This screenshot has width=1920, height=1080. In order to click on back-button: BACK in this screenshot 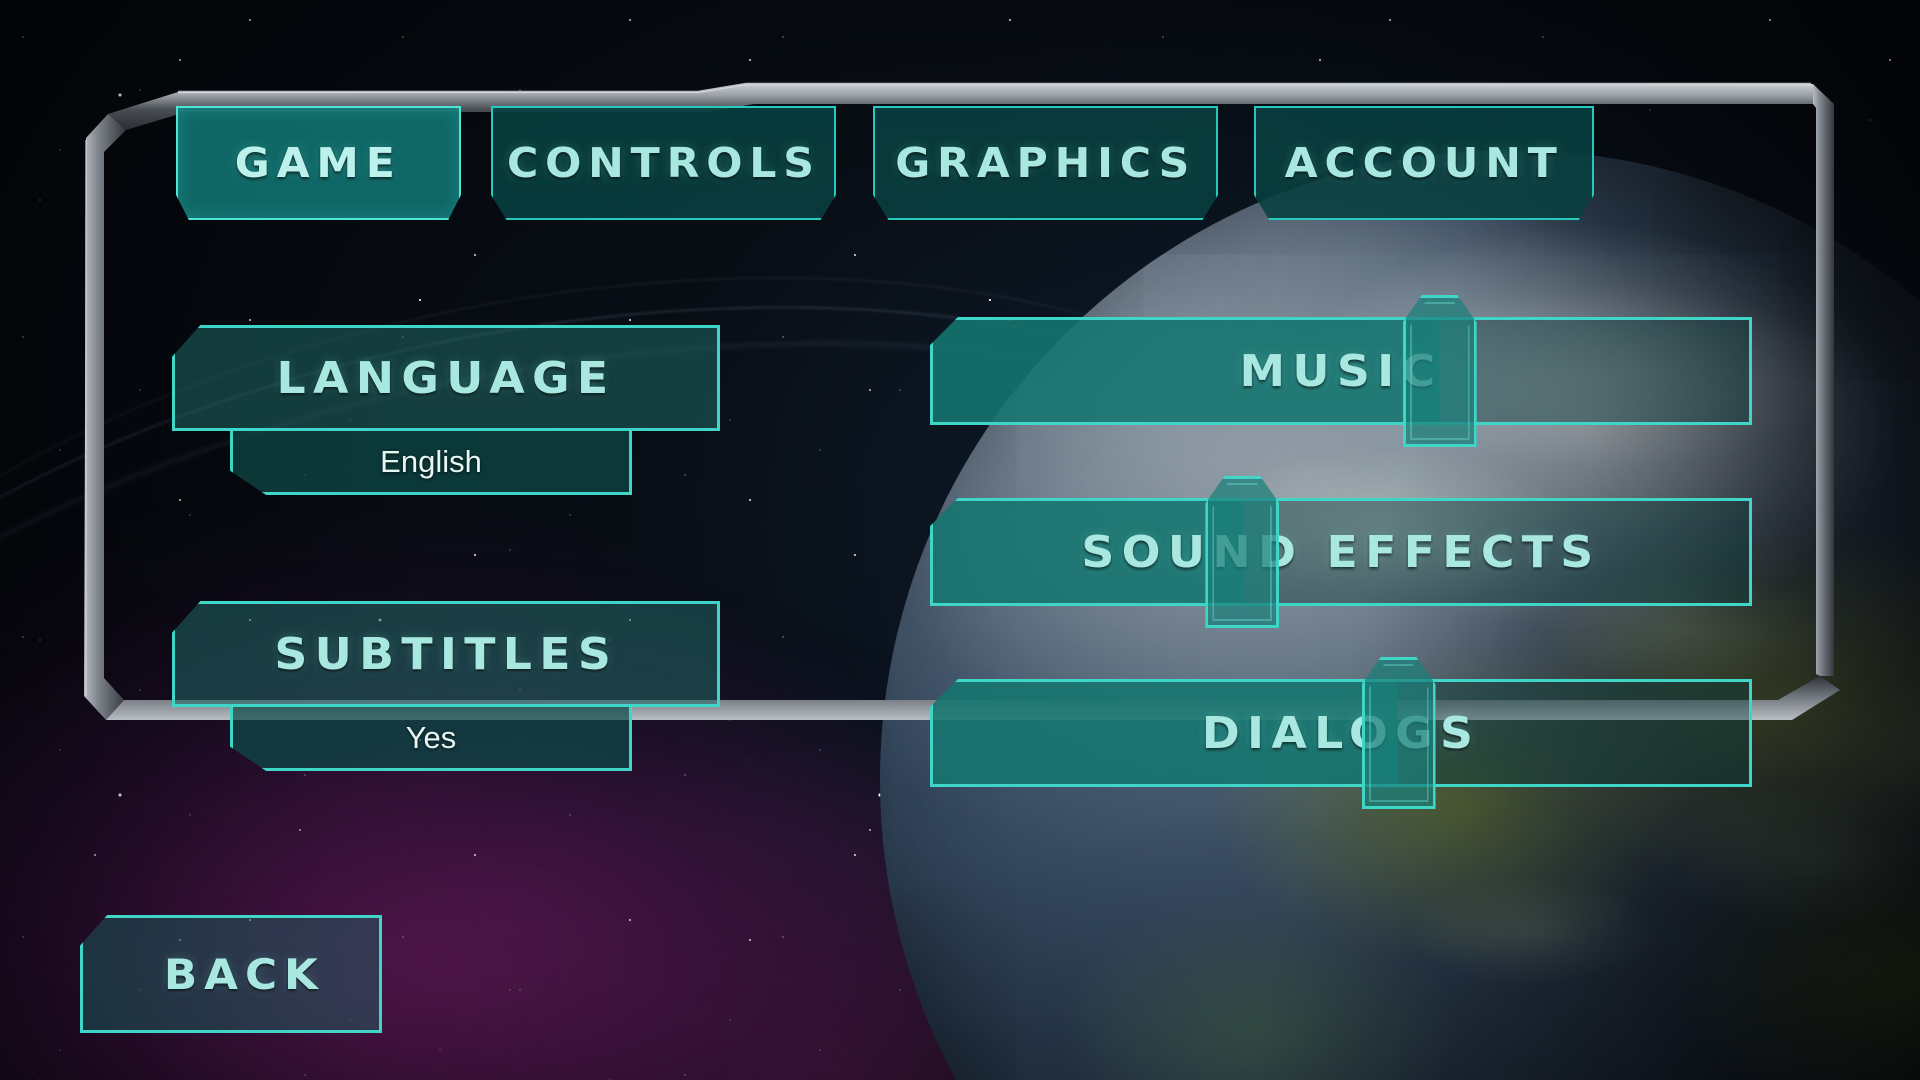, I will do `click(231, 974)`.